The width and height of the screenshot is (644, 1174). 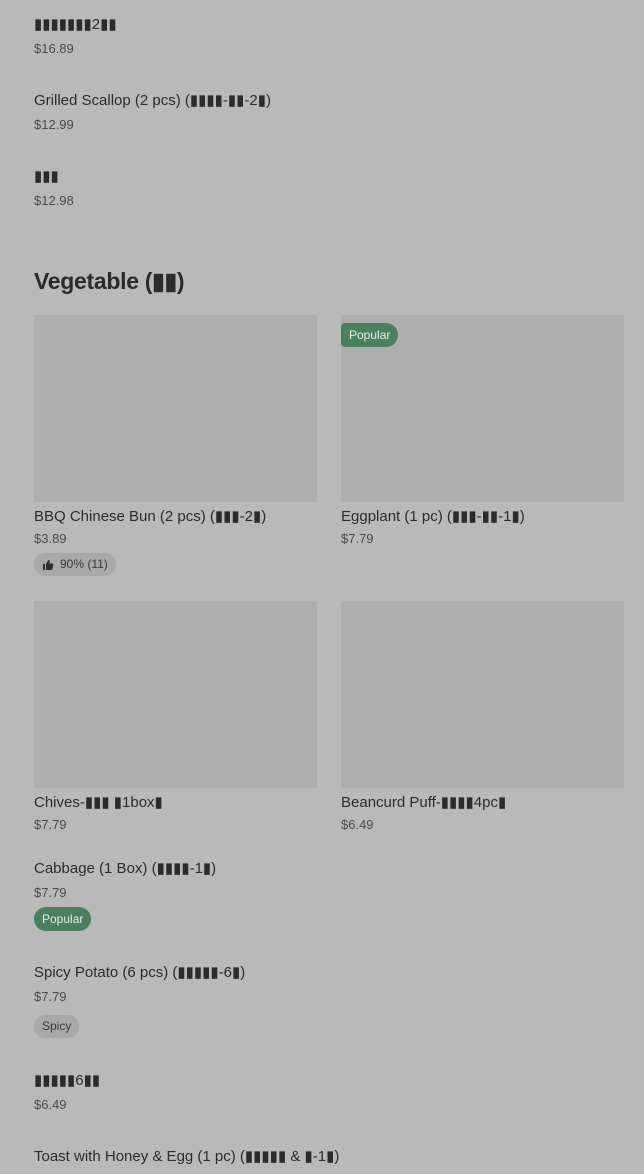 I want to click on menu-item-price: $16.89, so click(x=54, y=48).